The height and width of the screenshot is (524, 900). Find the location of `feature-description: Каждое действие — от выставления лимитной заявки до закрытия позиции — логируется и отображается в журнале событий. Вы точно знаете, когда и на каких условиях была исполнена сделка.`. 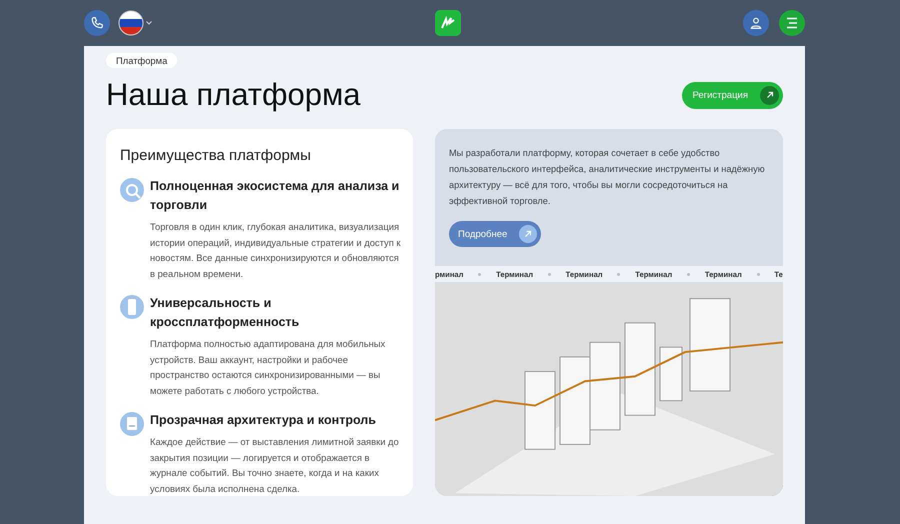

feature-description: Каждое действие — от выставления лимитной заявки до закрытия позиции — логируется и отображается в журнале событий. Вы точно знаете, когда и на каких условиях была исполнена сделка. is located at coordinates (275, 465).